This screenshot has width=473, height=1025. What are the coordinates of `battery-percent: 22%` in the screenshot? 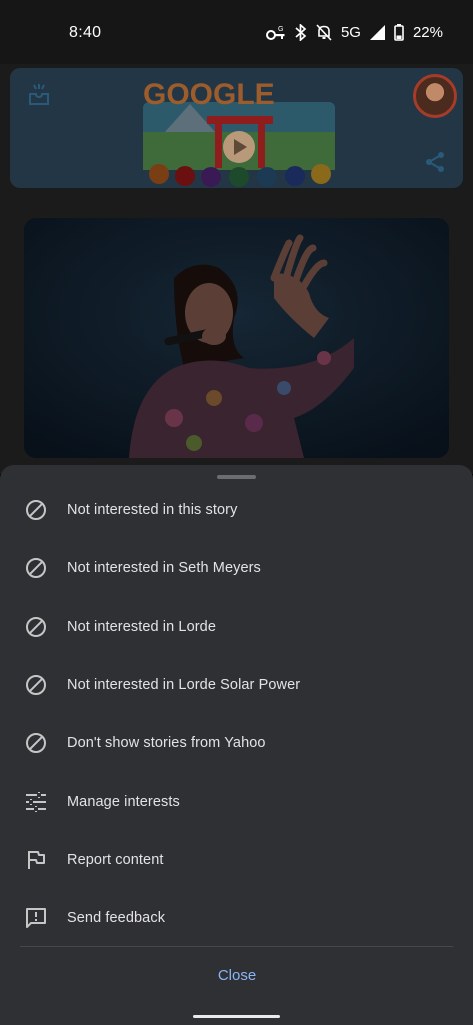 It's located at (427, 32).